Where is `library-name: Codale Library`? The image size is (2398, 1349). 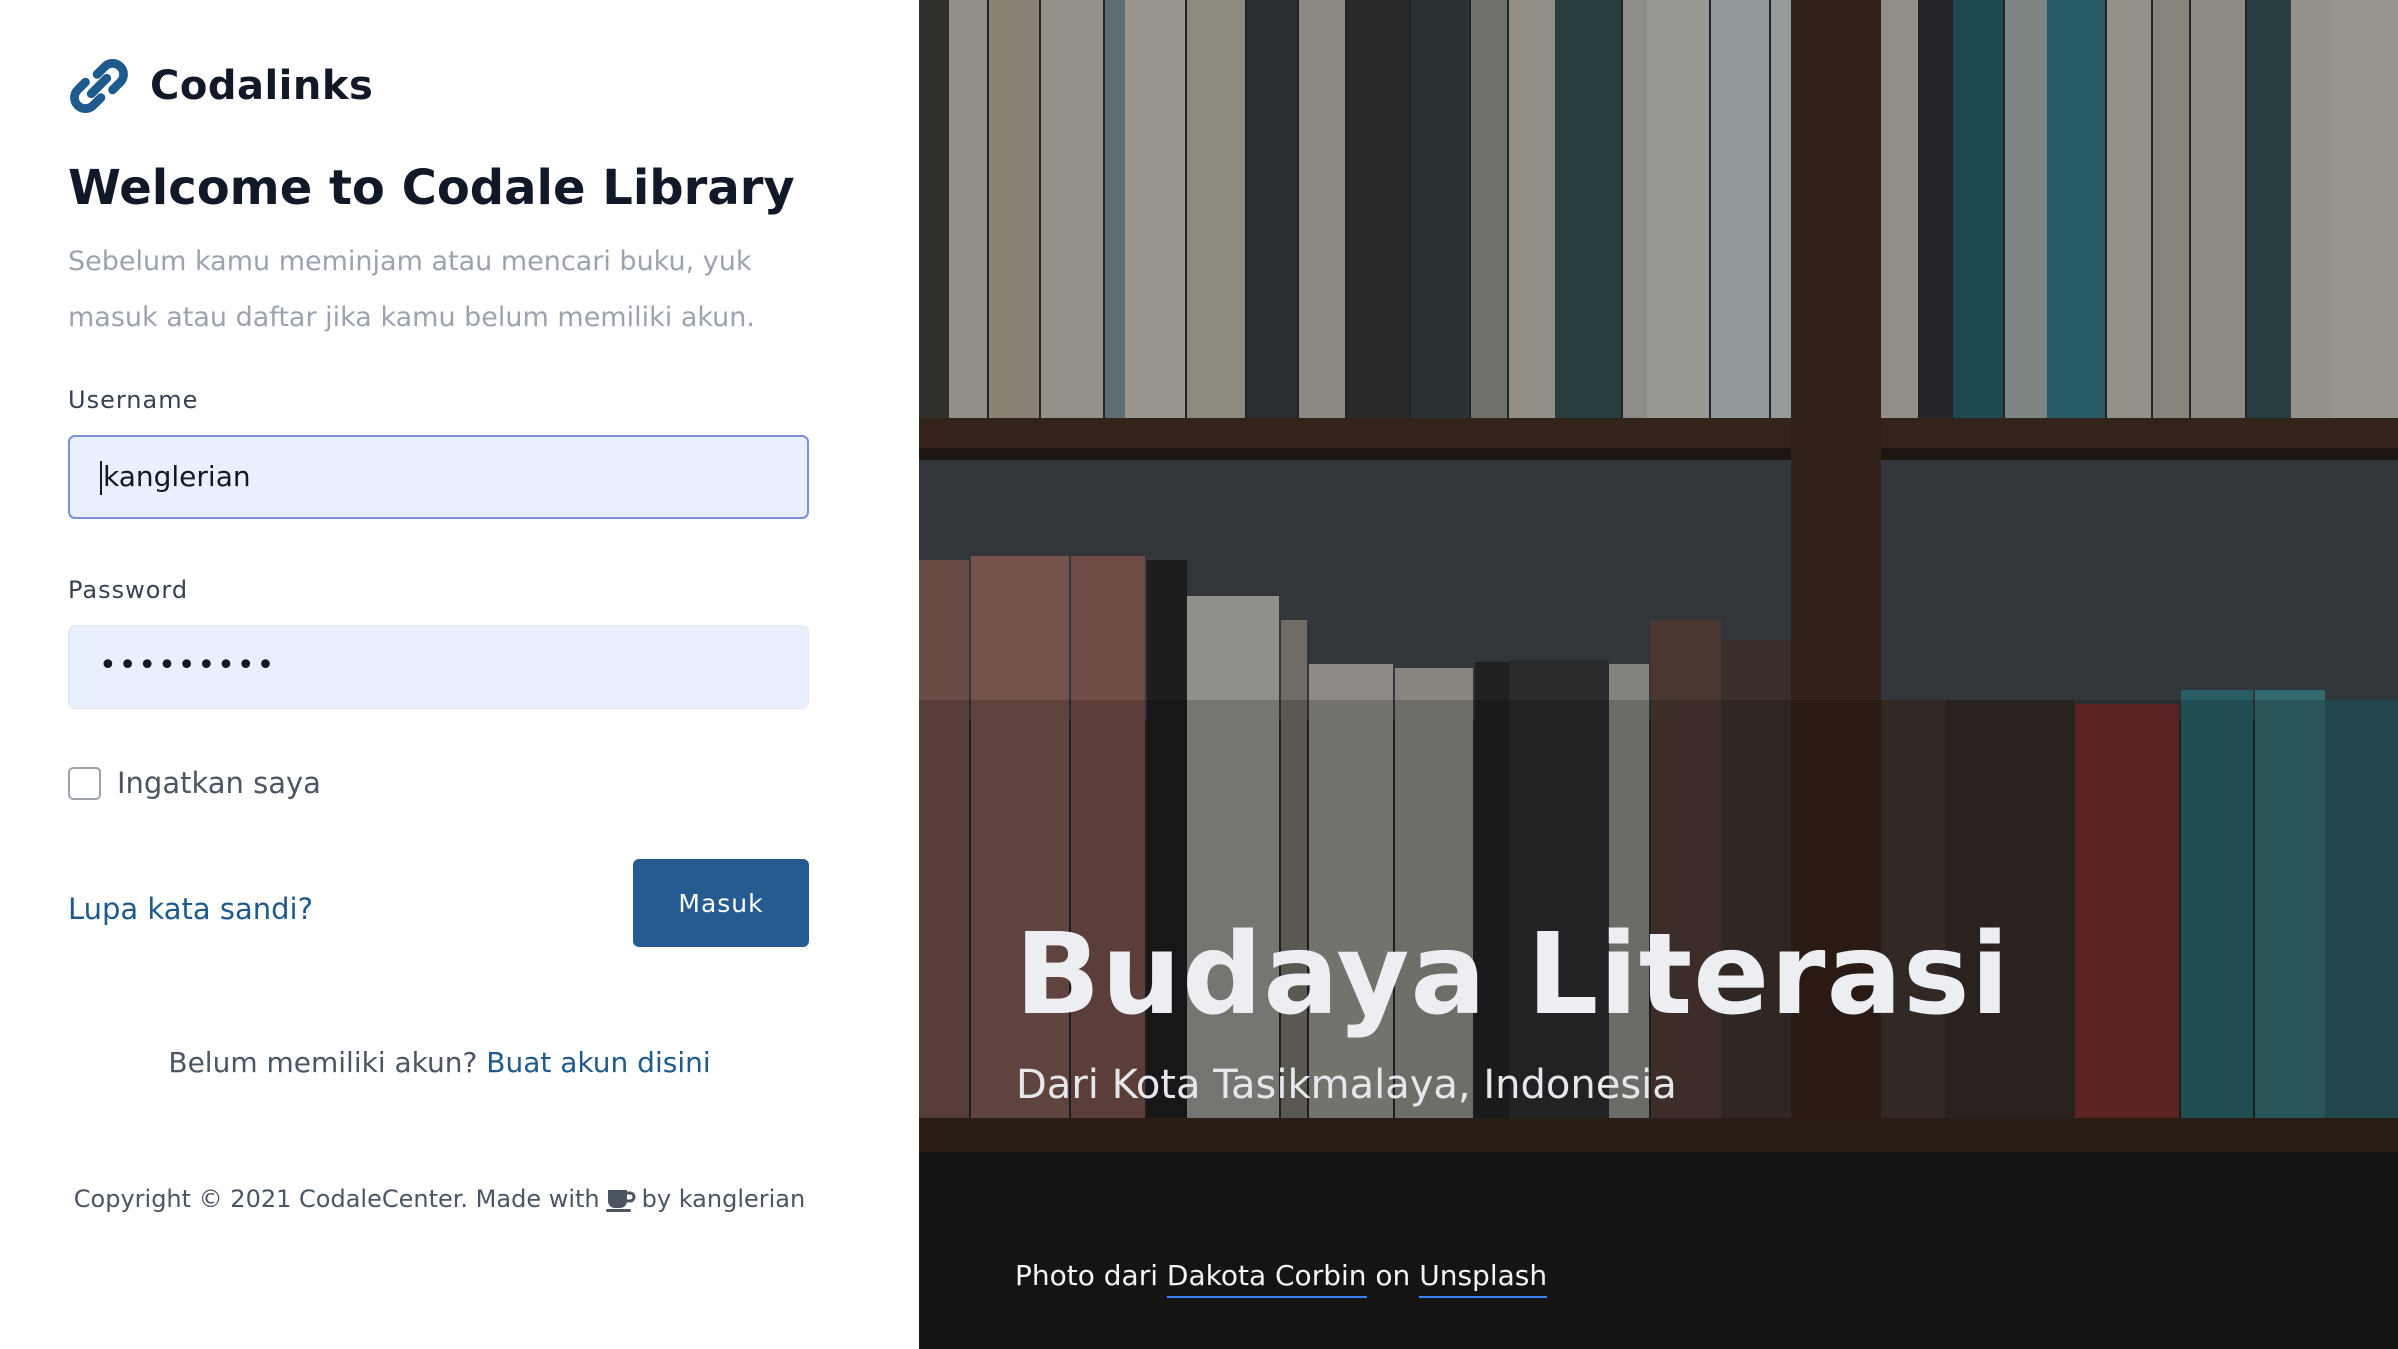
library-name: Codale Library is located at coordinates (598, 188).